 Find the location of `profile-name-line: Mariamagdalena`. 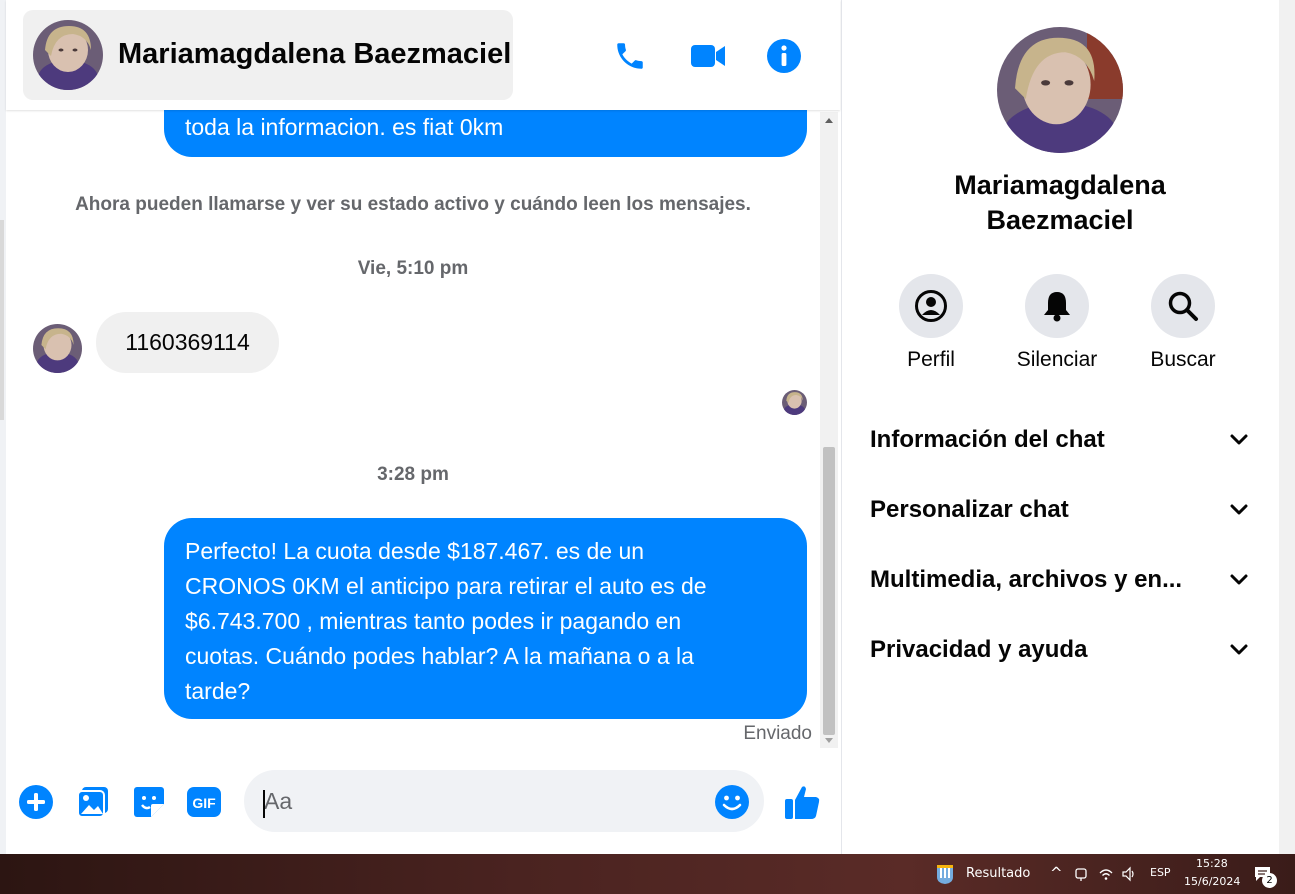

profile-name-line: Mariamagdalena is located at coordinates (1060, 185).